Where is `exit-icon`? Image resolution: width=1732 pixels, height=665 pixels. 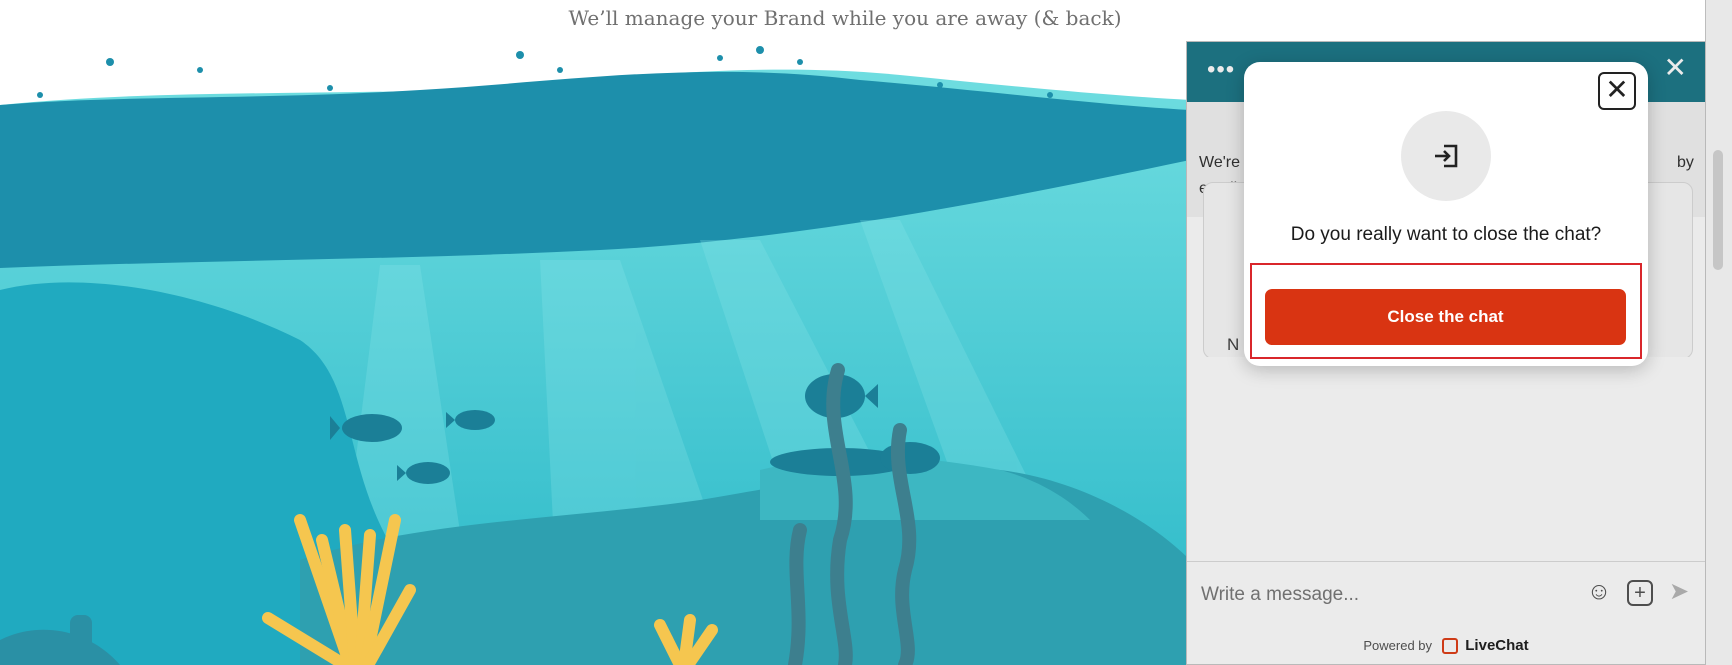 exit-icon is located at coordinates (1446, 156).